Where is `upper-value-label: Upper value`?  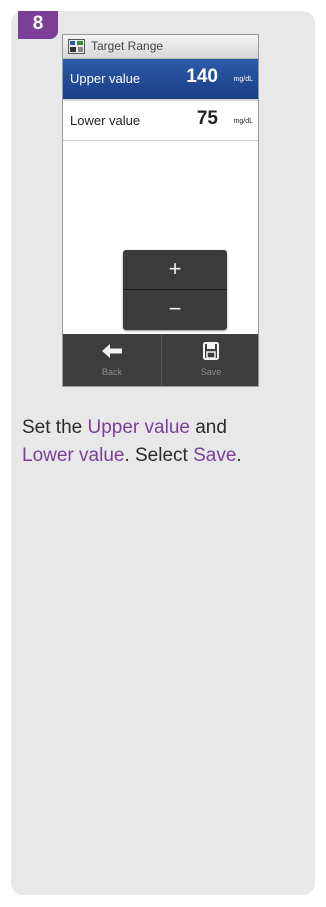 upper-value-label: Upper value is located at coordinates (105, 78).